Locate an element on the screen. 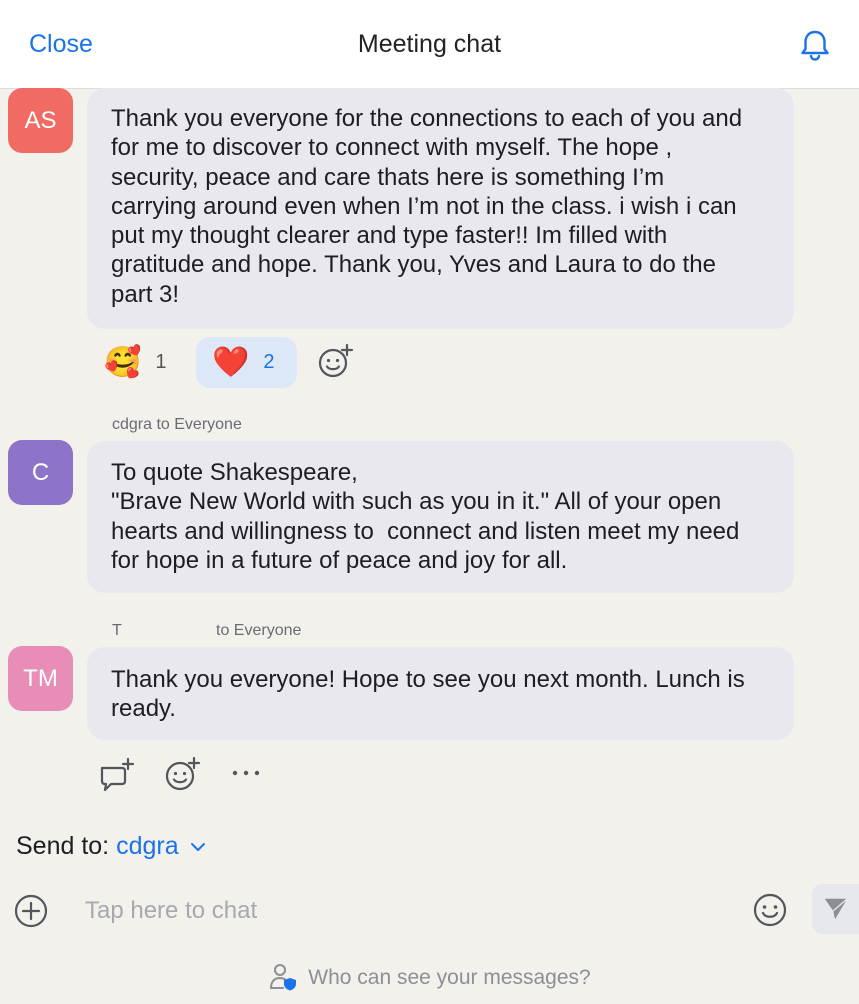  send-to-label: Send to: is located at coordinates (63, 846).